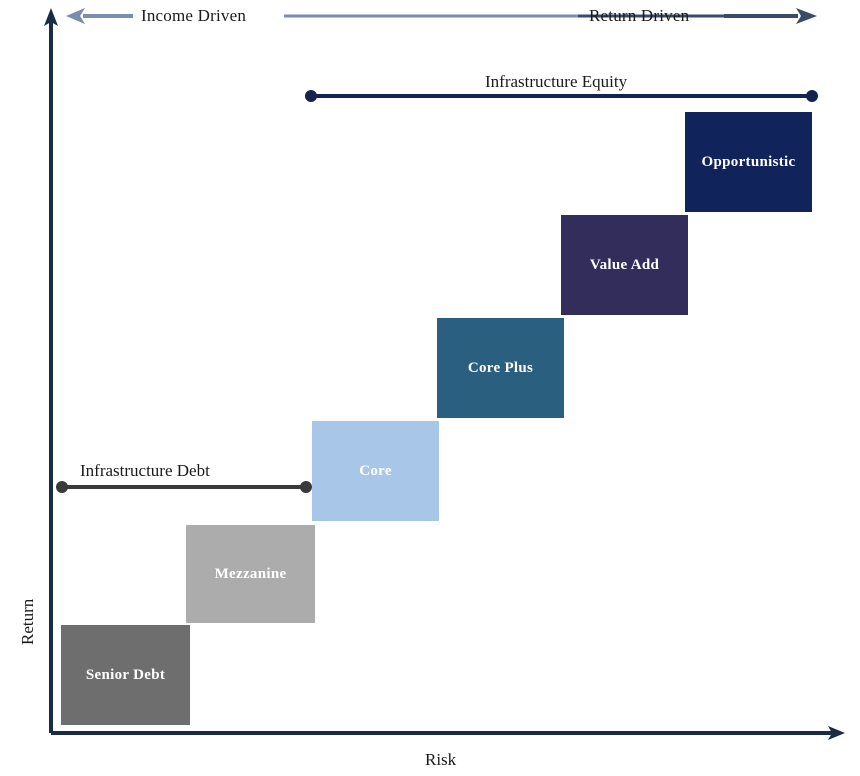  I want to click on income-driven-label: Income Driven, so click(194, 15).